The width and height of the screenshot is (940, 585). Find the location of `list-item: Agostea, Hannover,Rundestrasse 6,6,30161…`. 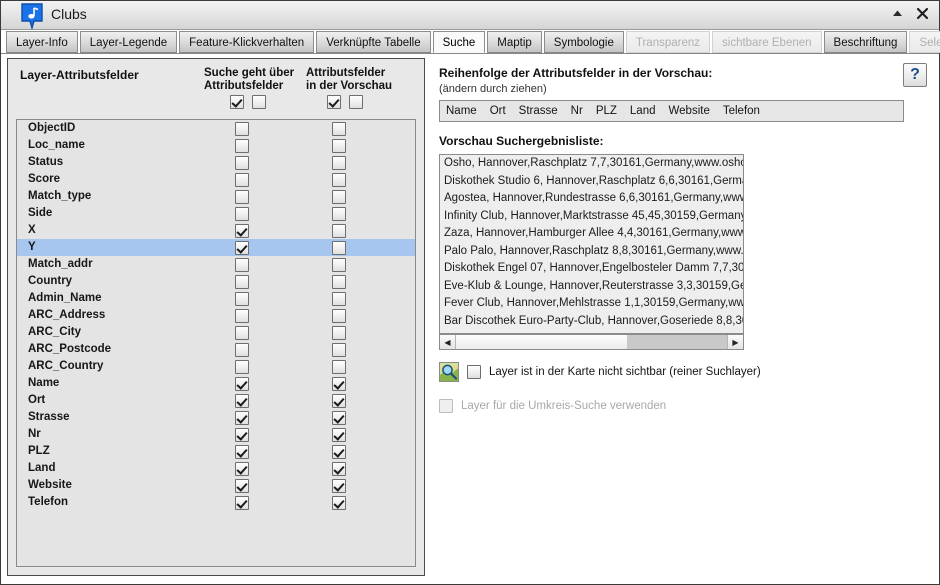

list-item: Agostea, Hannover,Rundestrasse 6,6,30161… is located at coordinates (591, 199).